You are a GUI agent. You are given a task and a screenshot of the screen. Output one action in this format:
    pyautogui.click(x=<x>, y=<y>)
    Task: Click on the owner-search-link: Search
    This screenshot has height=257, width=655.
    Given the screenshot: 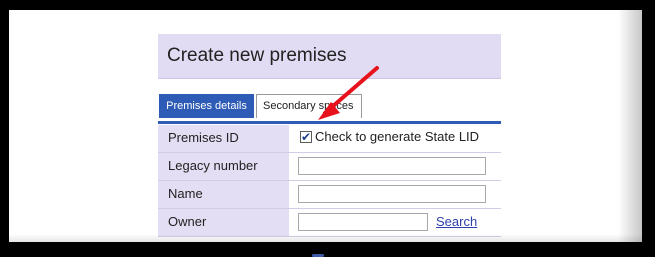 What is the action you would take?
    pyautogui.click(x=456, y=221)
    